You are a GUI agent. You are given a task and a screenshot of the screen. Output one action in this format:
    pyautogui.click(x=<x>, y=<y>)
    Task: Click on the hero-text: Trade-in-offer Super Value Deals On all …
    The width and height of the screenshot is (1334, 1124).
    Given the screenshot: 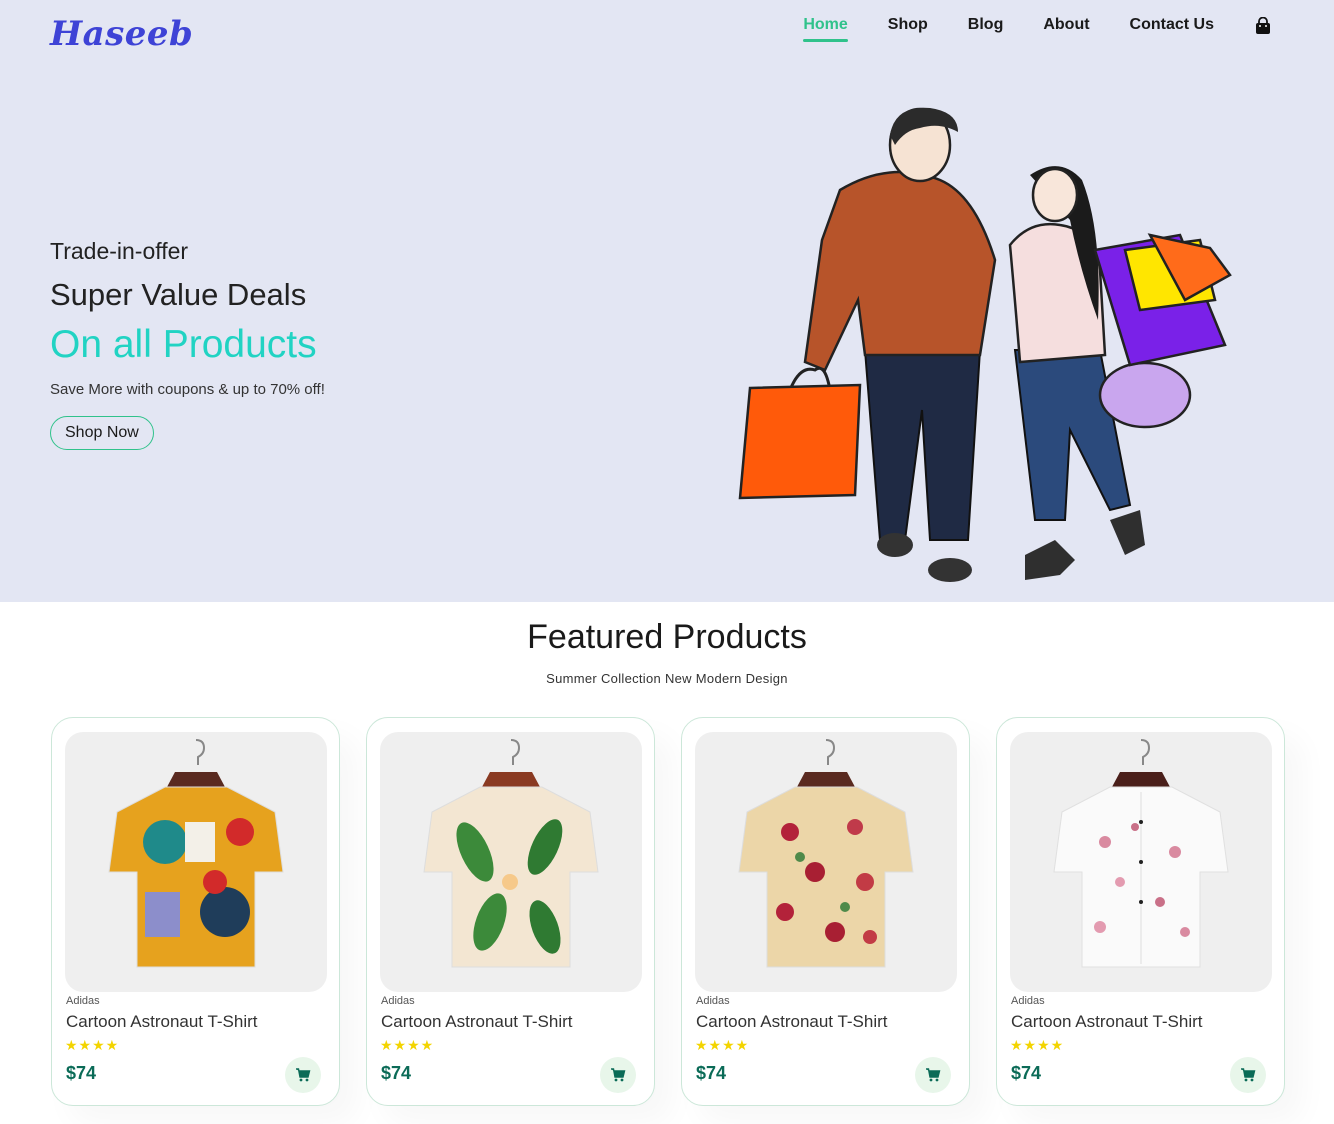 What is the action you would take?
    pyautogui.click(x=187, y=344)
    